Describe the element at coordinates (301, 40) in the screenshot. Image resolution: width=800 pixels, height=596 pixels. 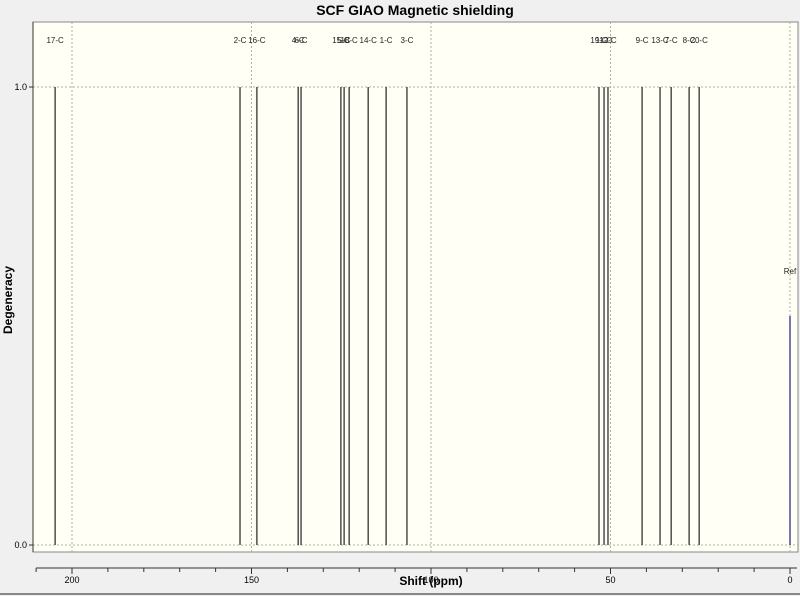
I see `peak-label: 6-C` at that location.